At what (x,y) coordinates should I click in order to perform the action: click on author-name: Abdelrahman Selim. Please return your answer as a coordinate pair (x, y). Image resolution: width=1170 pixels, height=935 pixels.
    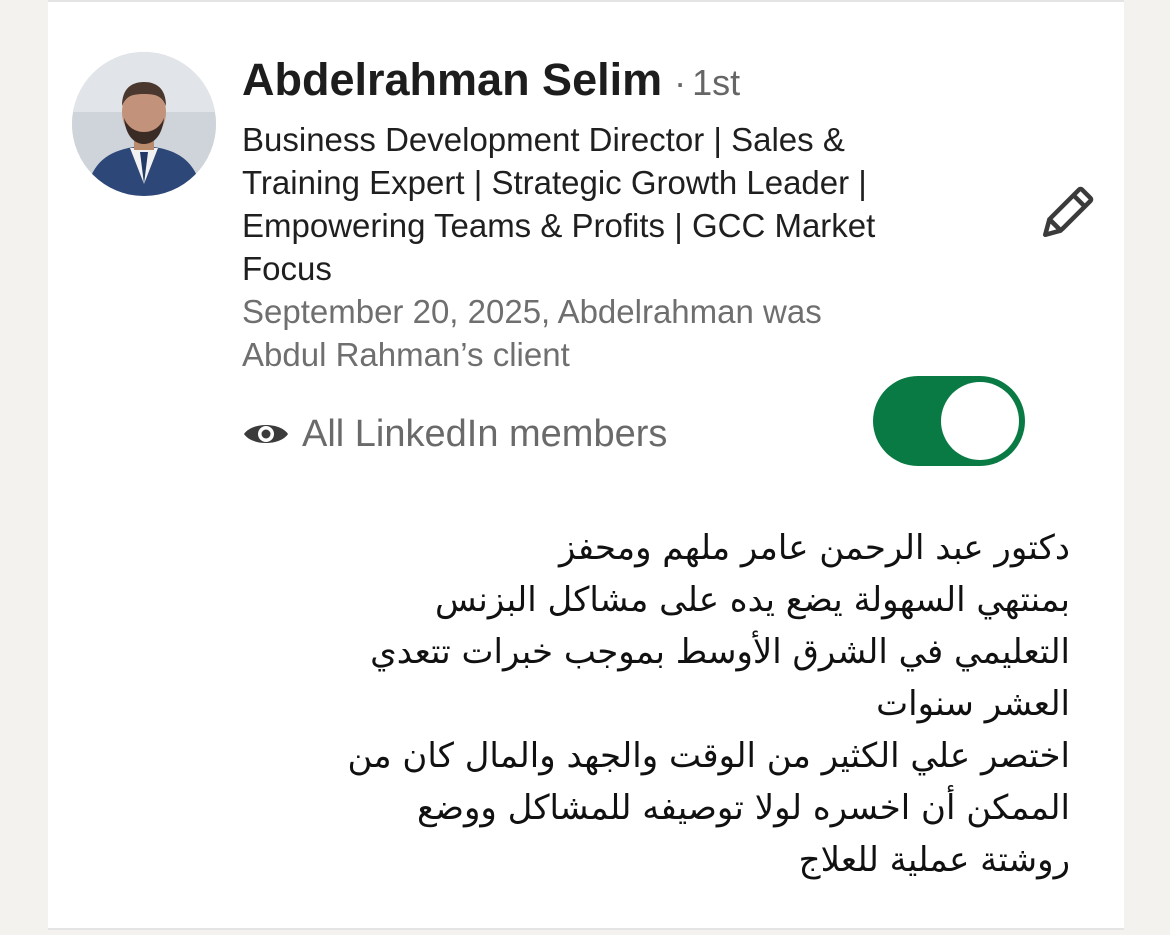
    Looking at the image, I should click on (452, 80).